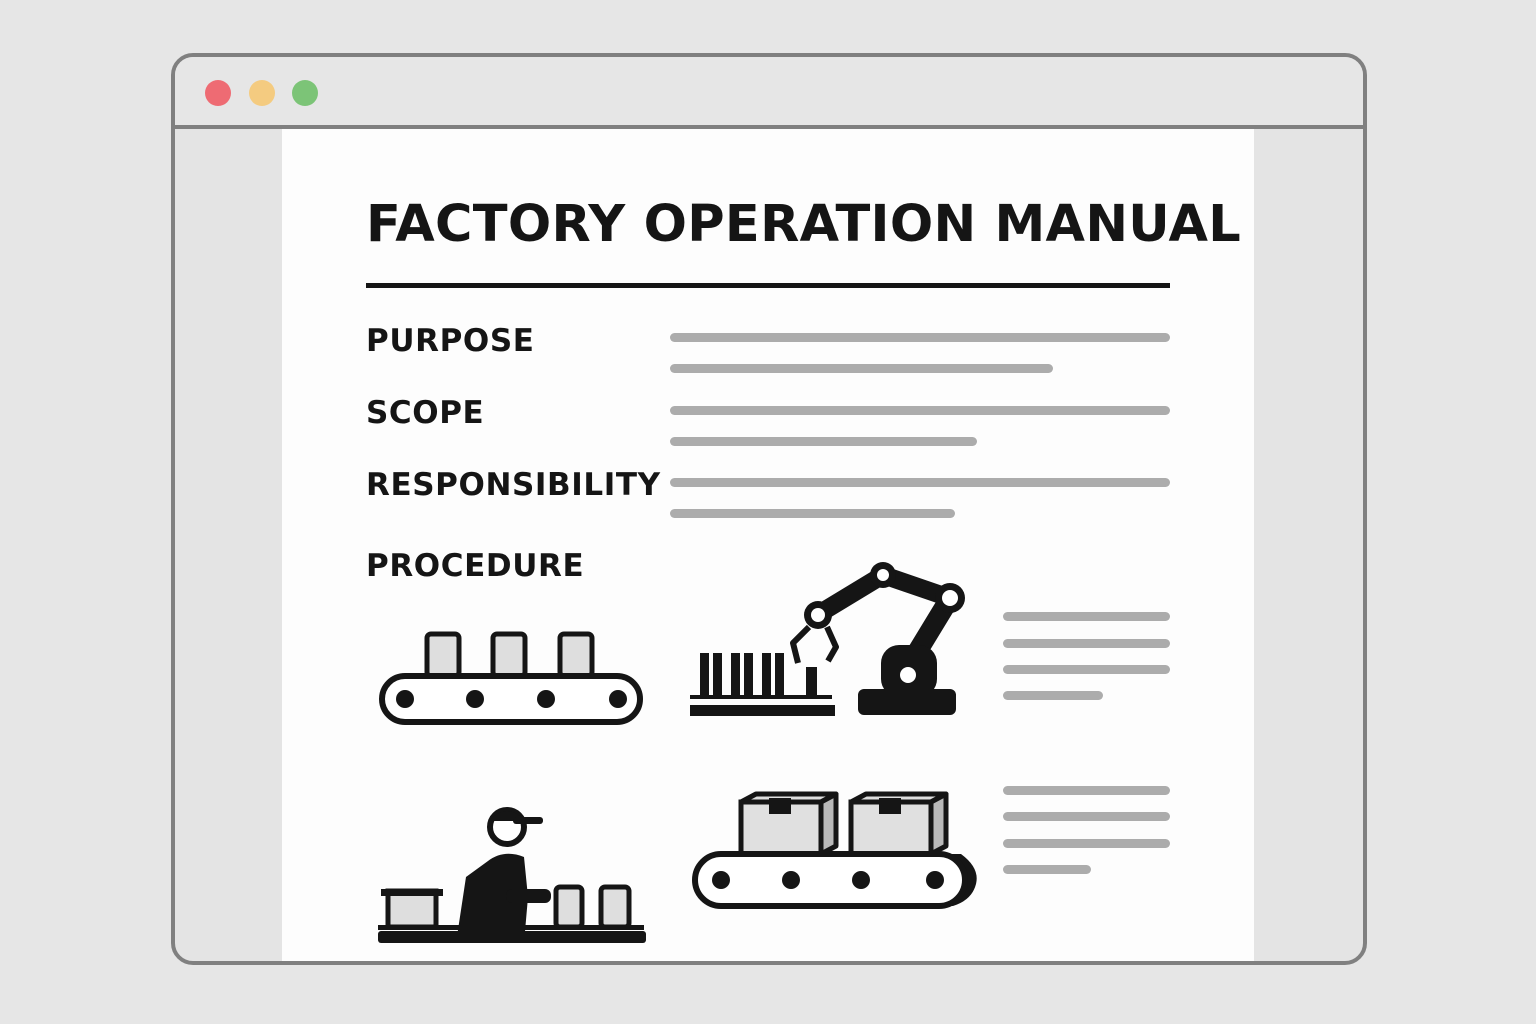  Describe the element at coordinates (513, 485) in the screenshot. I see `section-label-responsibility: RESPONSIBILITY` at that location.